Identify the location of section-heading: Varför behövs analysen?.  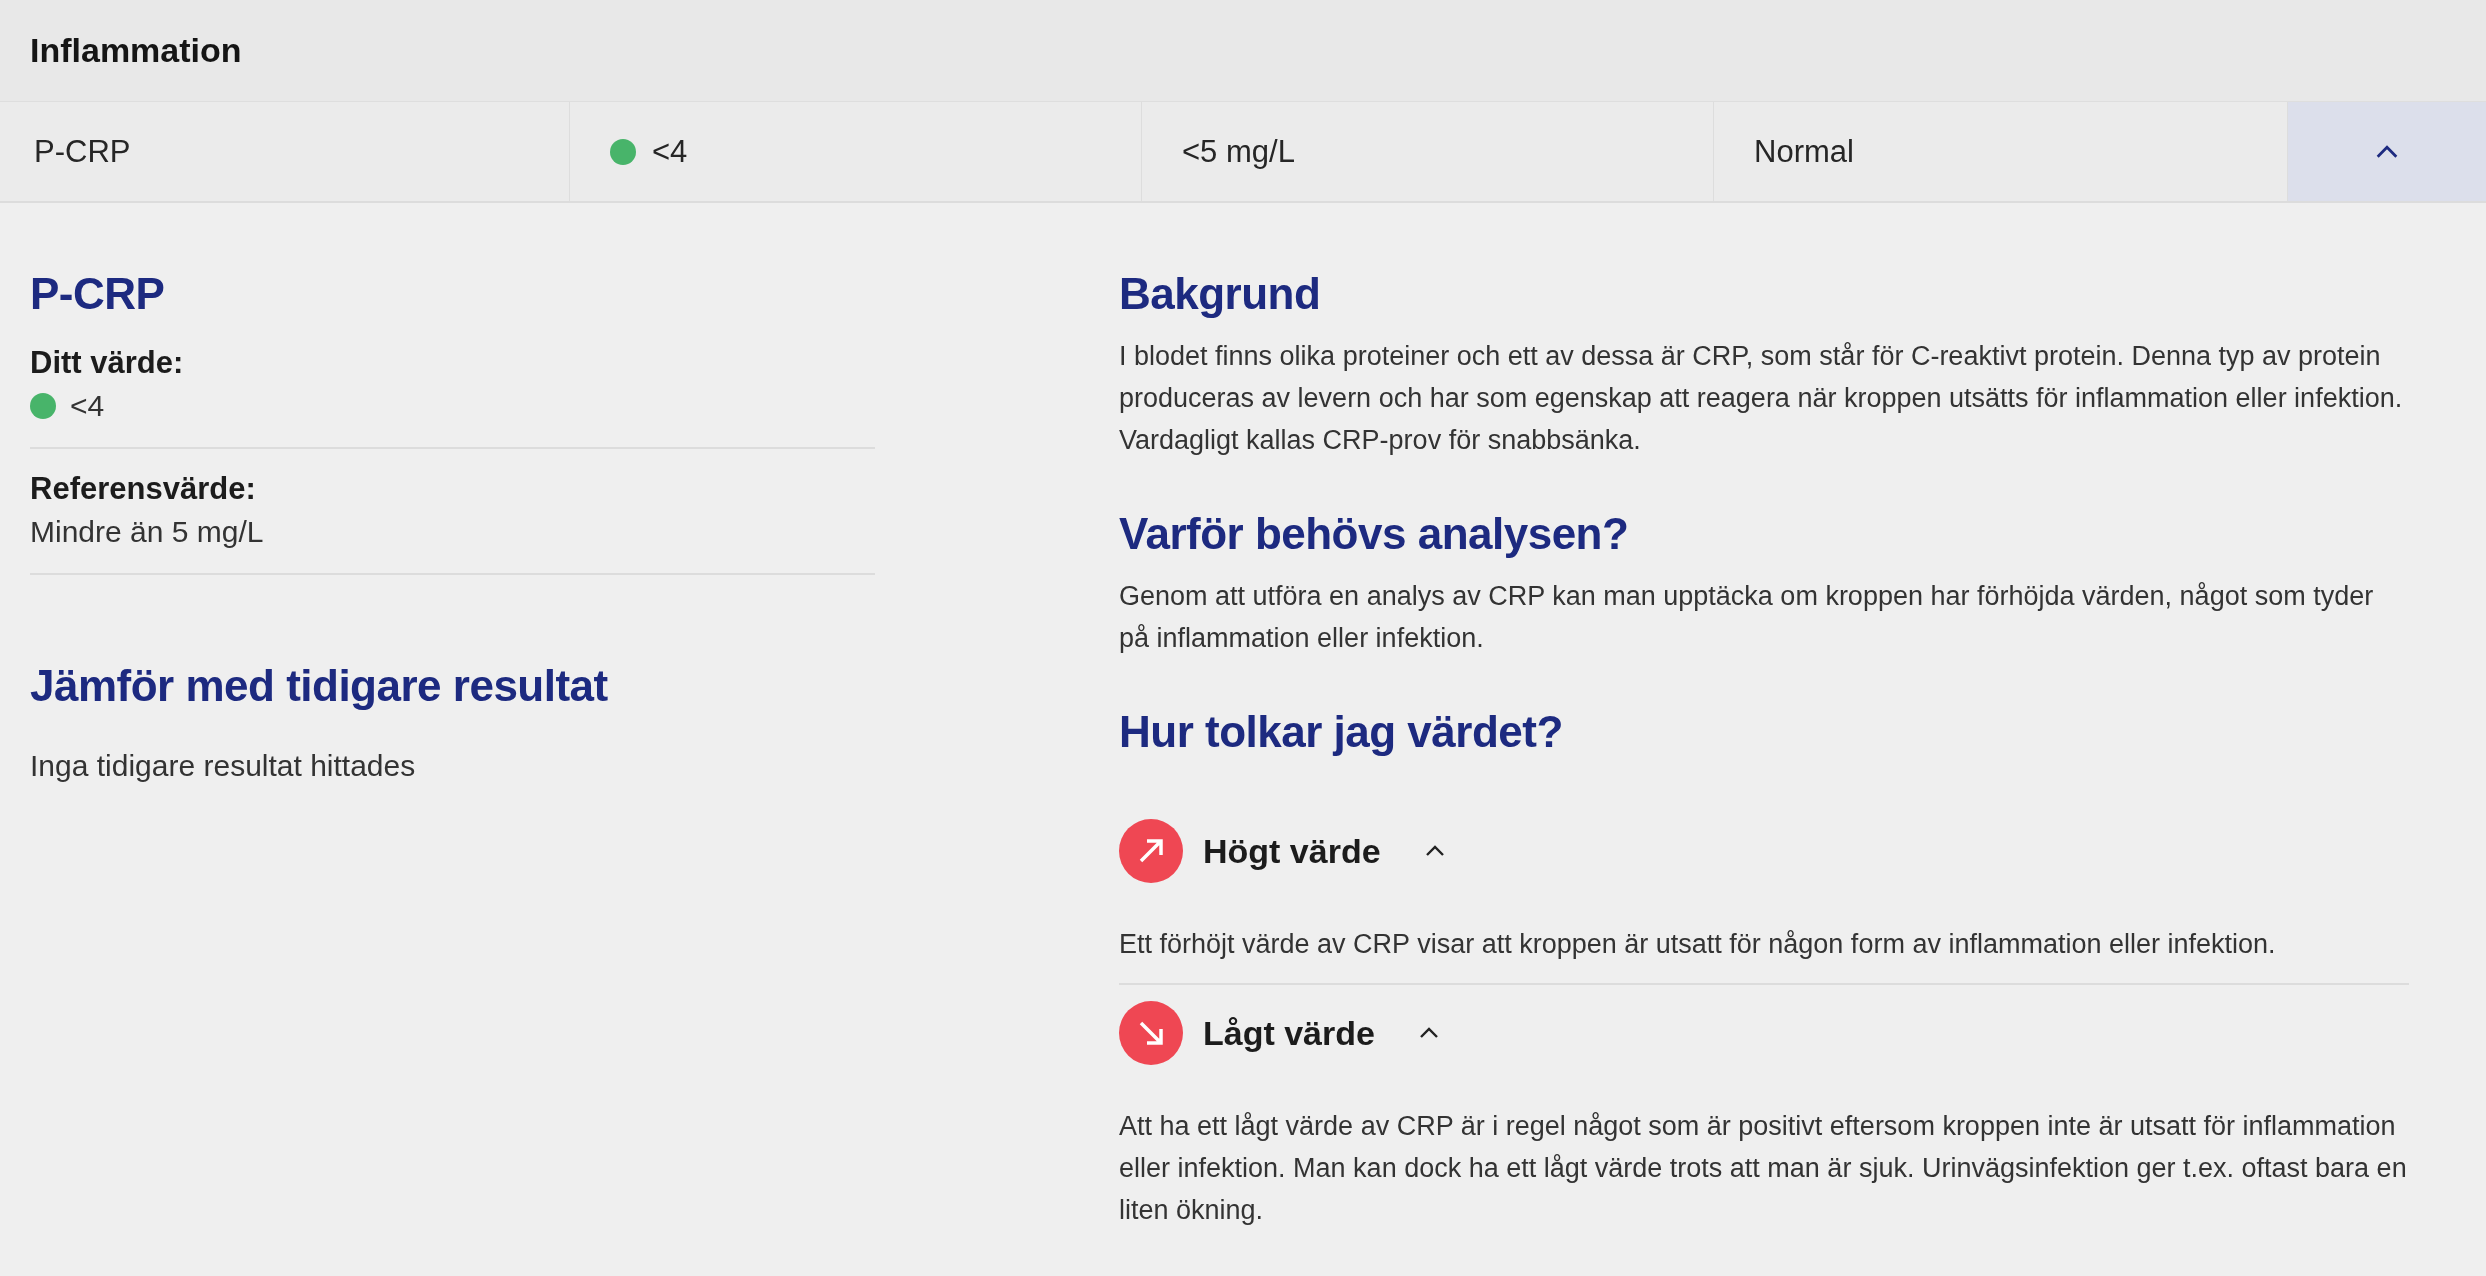
(1374, 534).